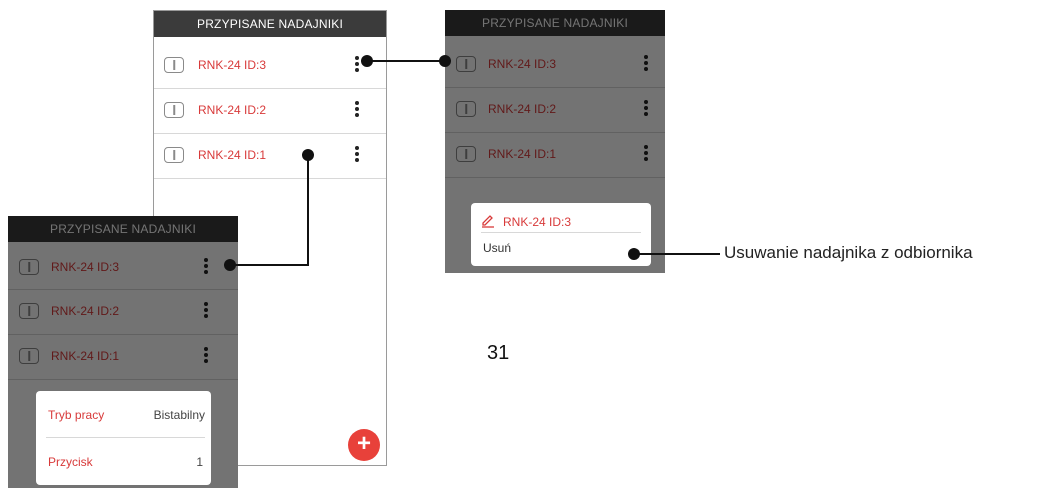  What do you see at coordinates (848, 252) in the screenshot?
I see `callout-label: Usuwanie nadajnika z odbiornika` at bounding box center [848, 252].